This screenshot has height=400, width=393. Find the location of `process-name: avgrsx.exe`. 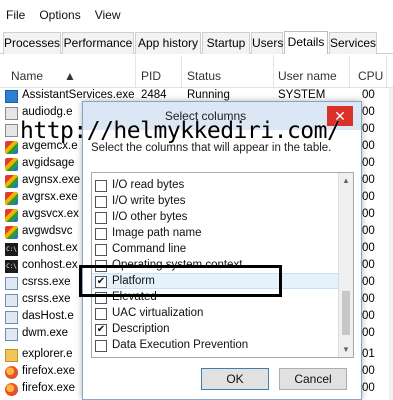

process-name: avgrsx.exe is located at coordinates (50, 197).